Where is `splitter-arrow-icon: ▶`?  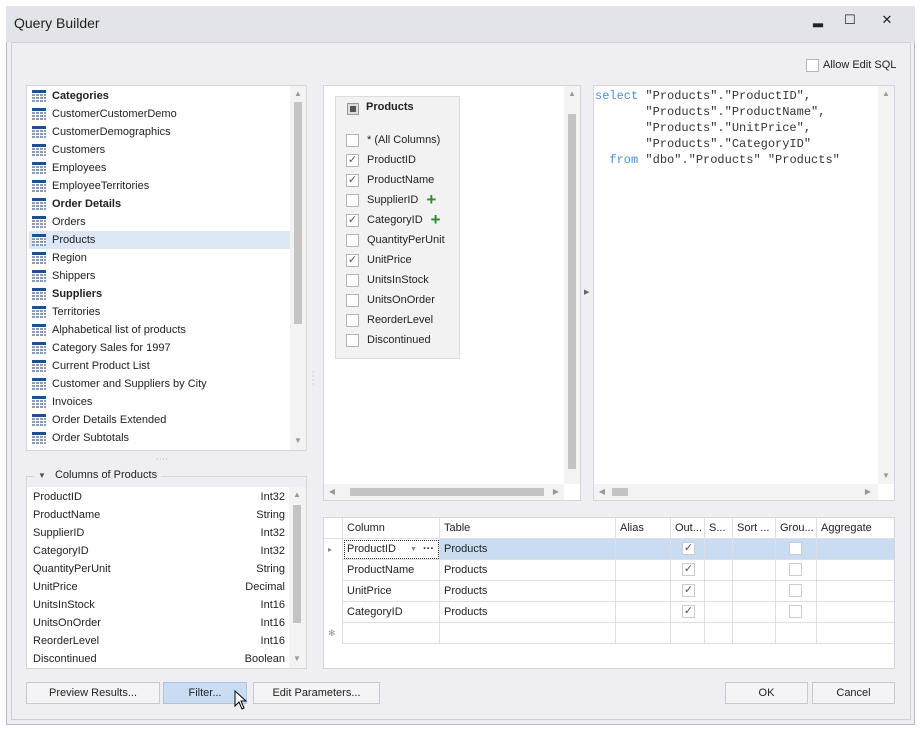 splitter-arrow-icon: ▶ is located at coordinates (586, 292).